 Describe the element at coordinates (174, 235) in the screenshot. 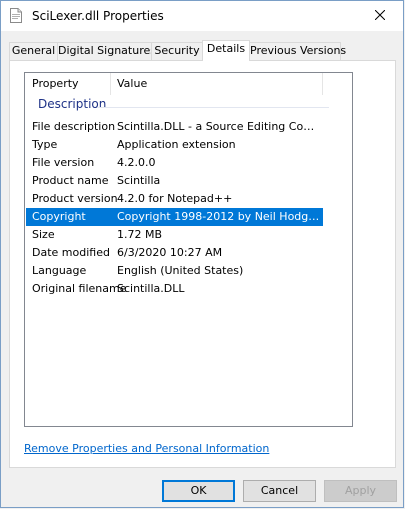

I see `list-item: Size 1.72 MB` at that location.